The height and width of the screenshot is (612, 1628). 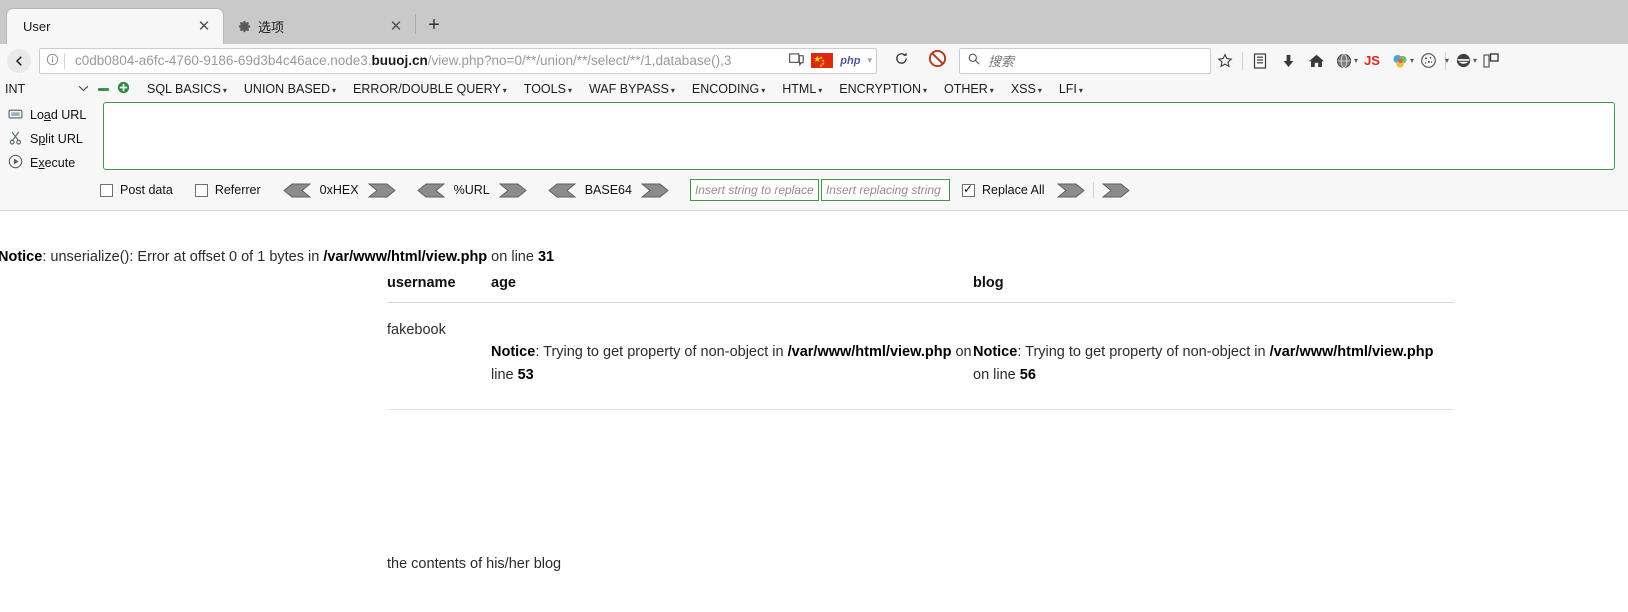 I want to click on js-toggle-icon: JS, so click(x=1372, y=61).